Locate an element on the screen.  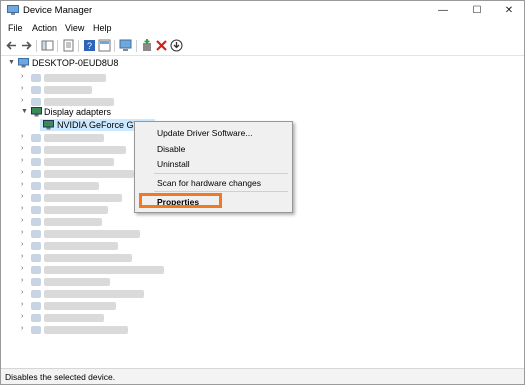
properties-icon is located at coordinates (68, 45).